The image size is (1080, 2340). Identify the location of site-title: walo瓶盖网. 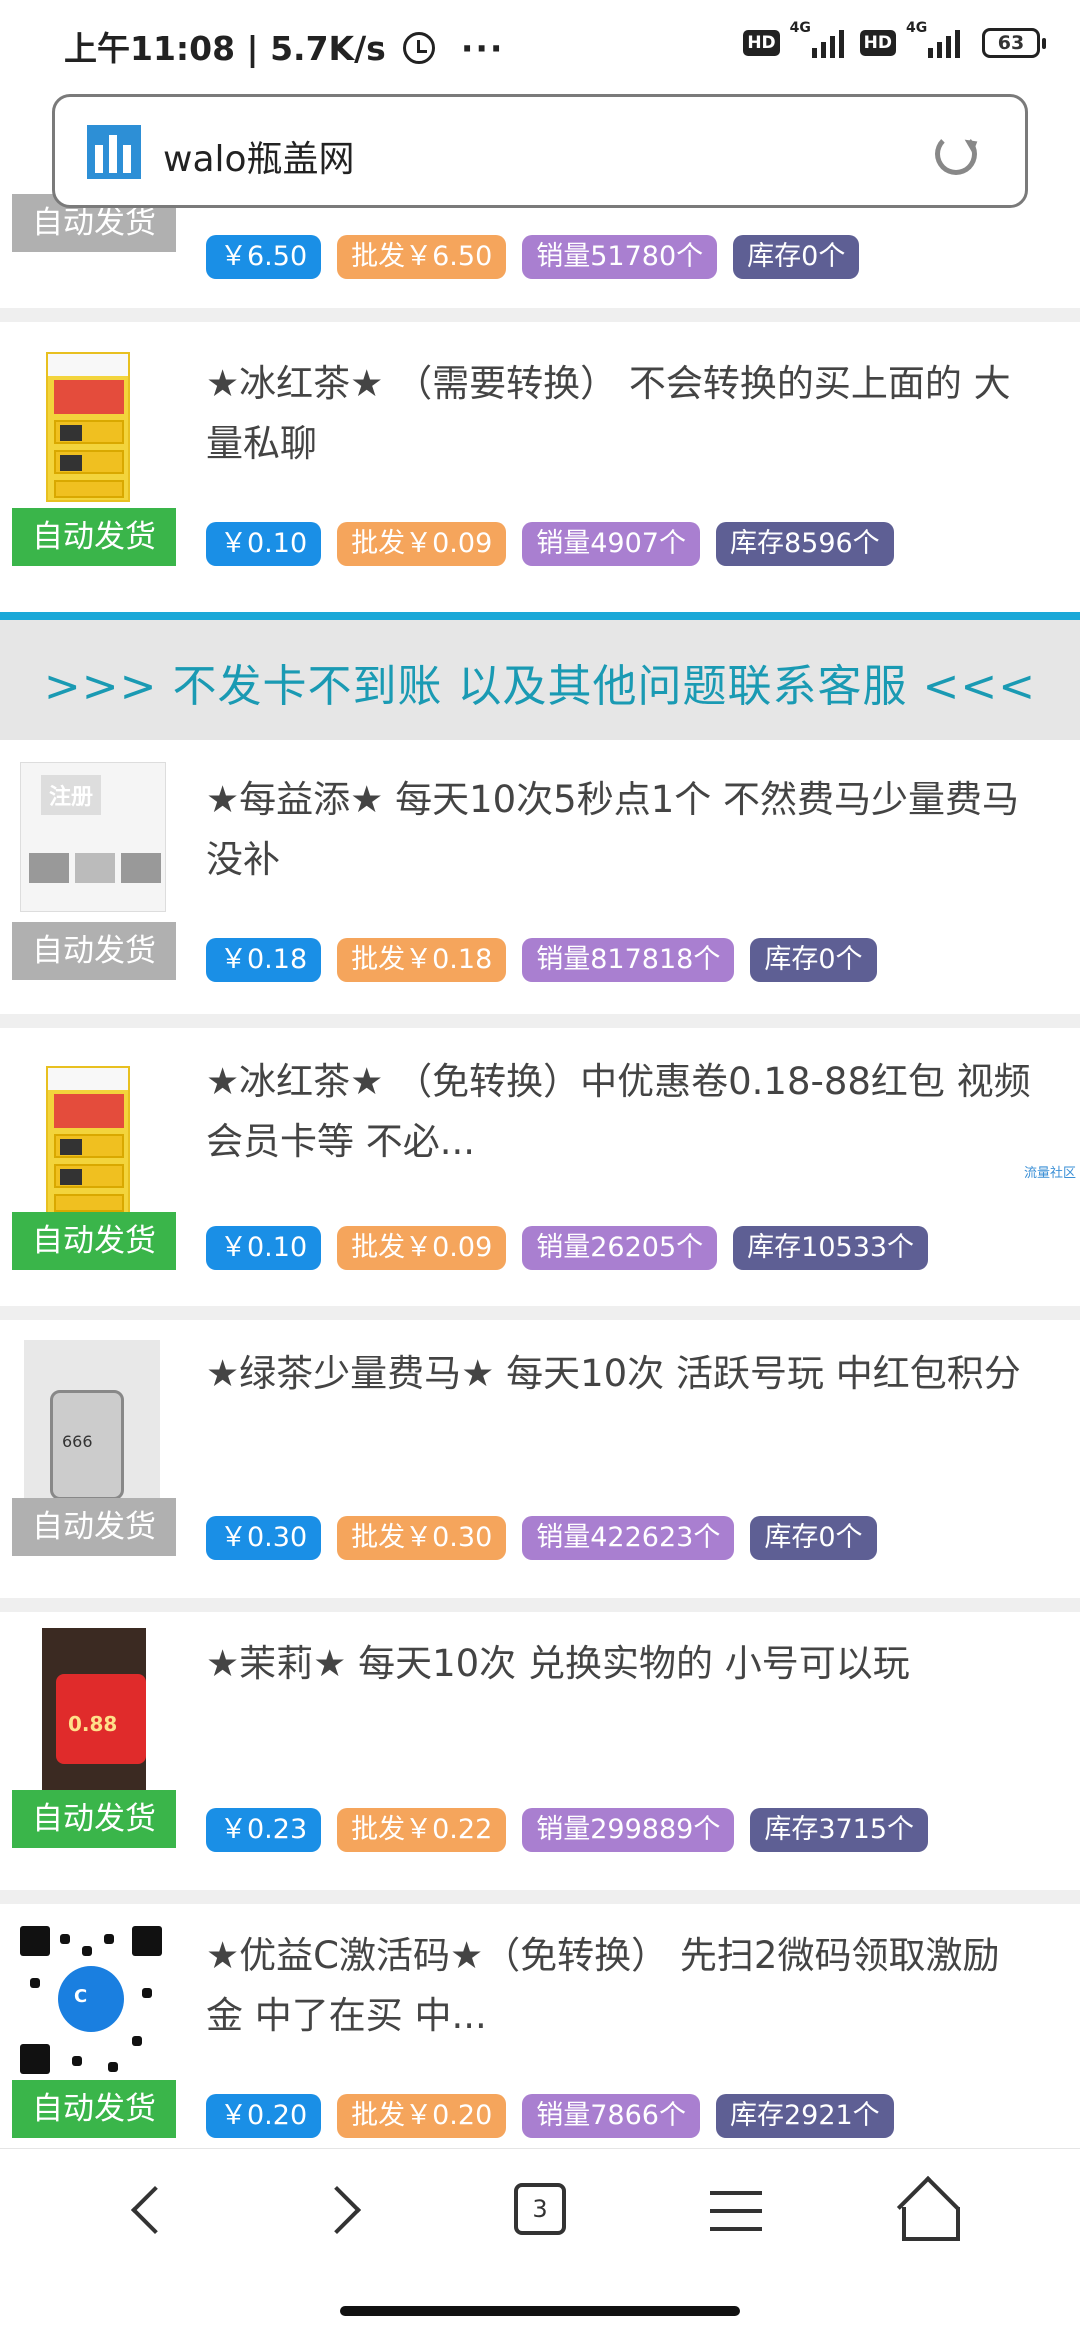
(259, 156).